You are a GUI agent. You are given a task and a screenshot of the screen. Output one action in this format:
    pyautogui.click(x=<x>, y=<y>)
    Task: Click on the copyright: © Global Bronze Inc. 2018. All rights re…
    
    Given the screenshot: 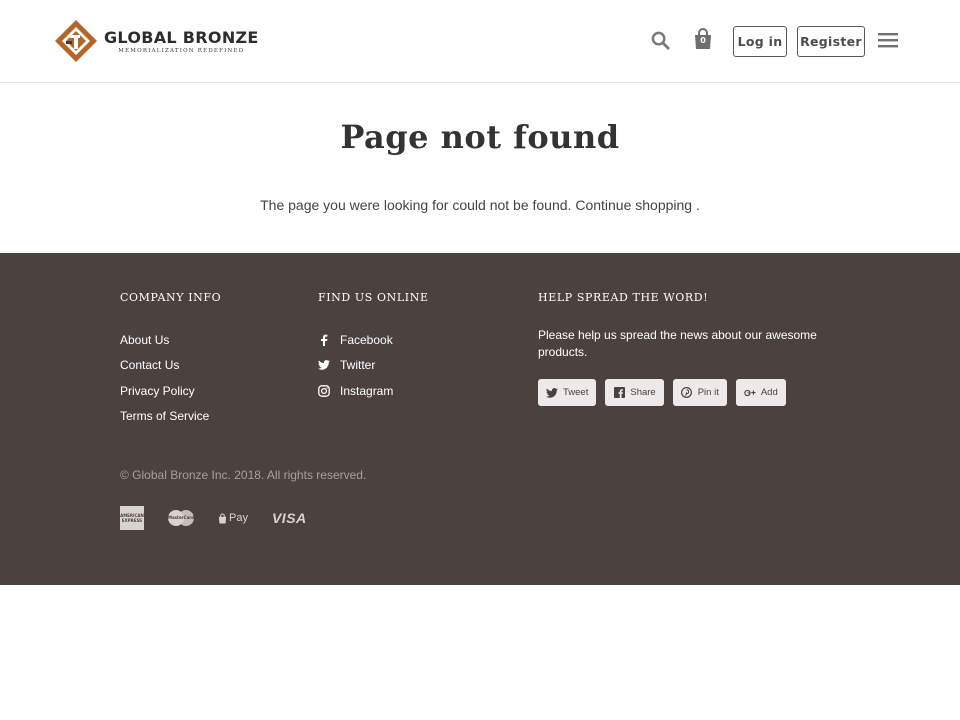 What is the action you would take?
    pyautogui.click(x=243, y=475)
    